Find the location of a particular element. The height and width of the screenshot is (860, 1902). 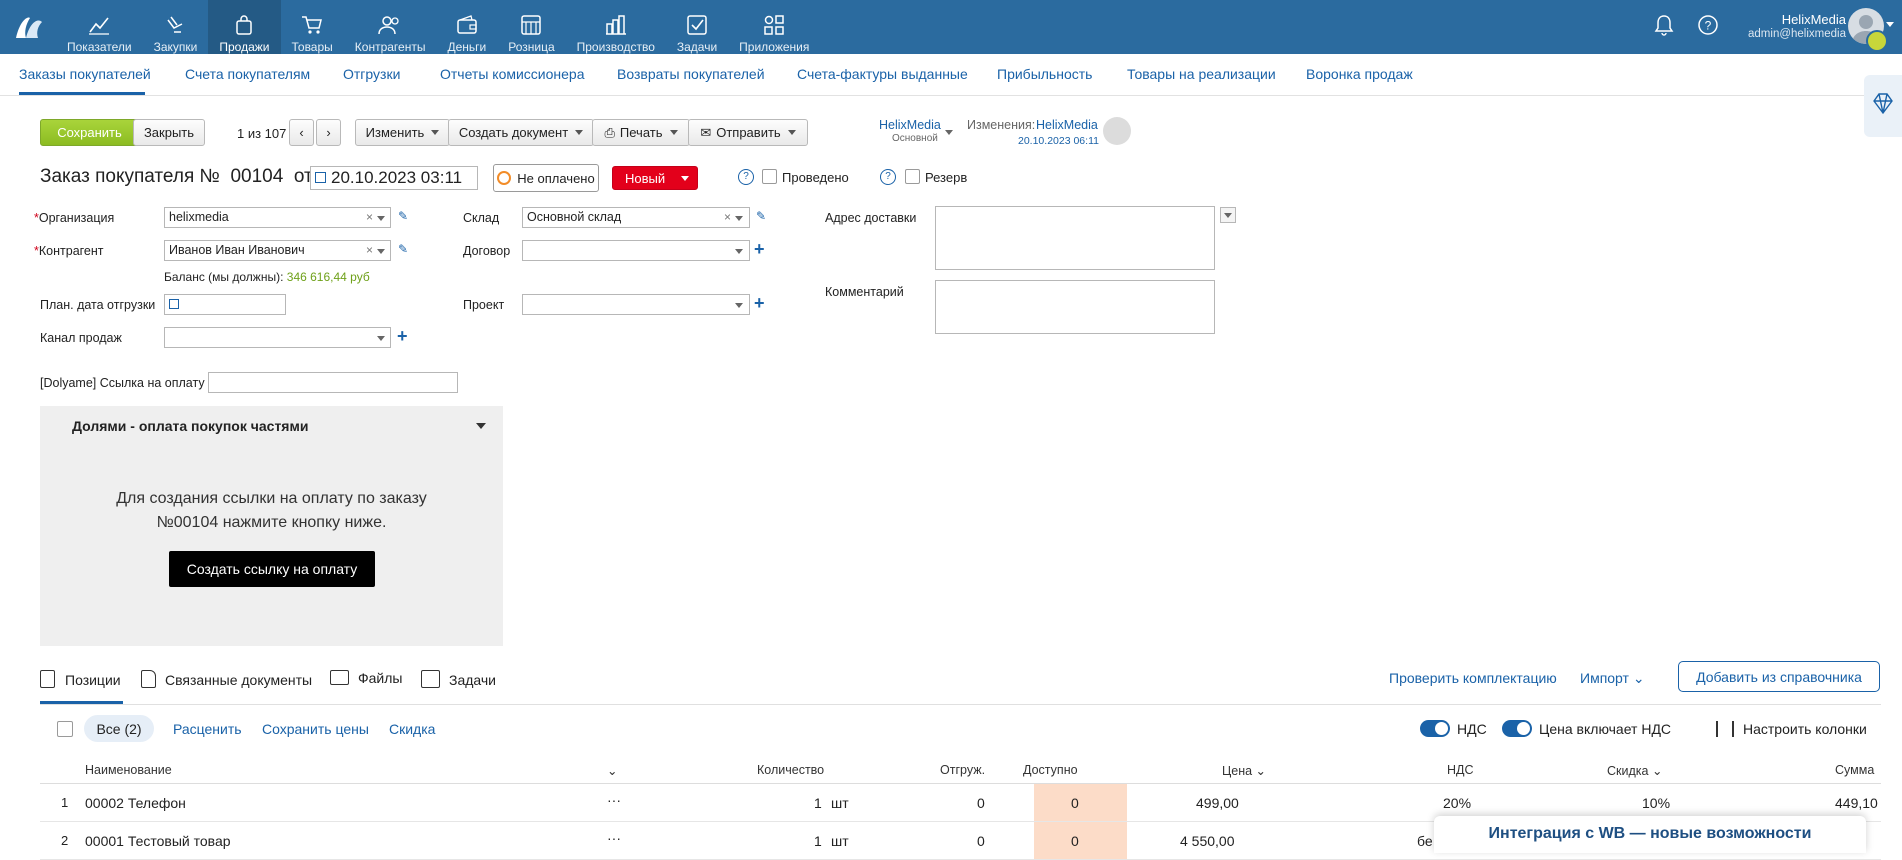

nav-item-retail: Розница is located at coordinates (531, 27).